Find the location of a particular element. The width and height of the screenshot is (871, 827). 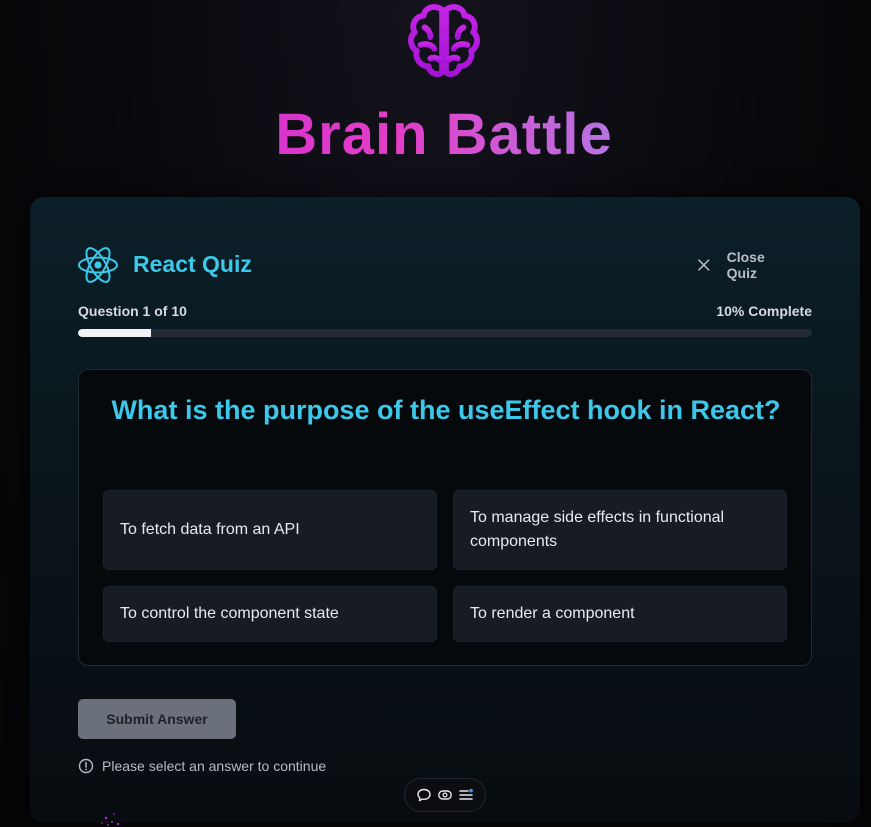

progress-info: Question 1 of 10 10% Complete is located at coordinates (445, 311).